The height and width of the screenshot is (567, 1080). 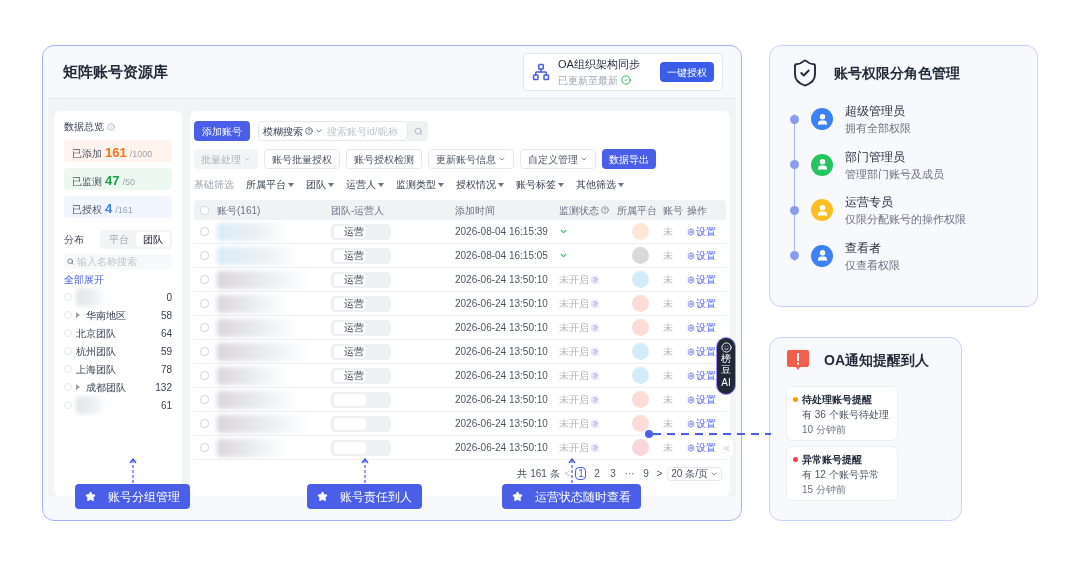 I want to click on add-account-button: 添加账号, so click(x=222, y=131).